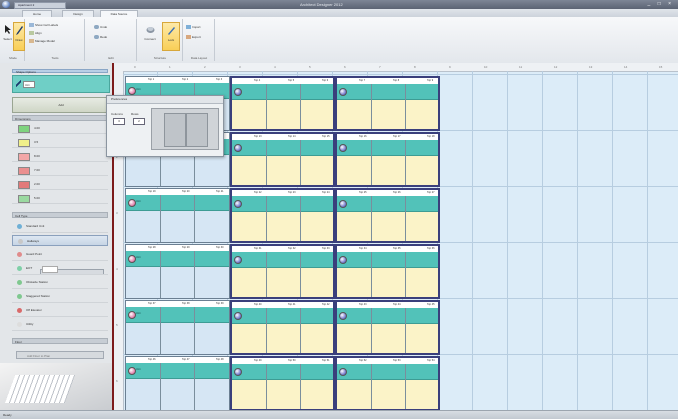 The width and height of the screenshot is (678, 420). I want to click on cell-type-row: Standard Unit, so click(60, 227).